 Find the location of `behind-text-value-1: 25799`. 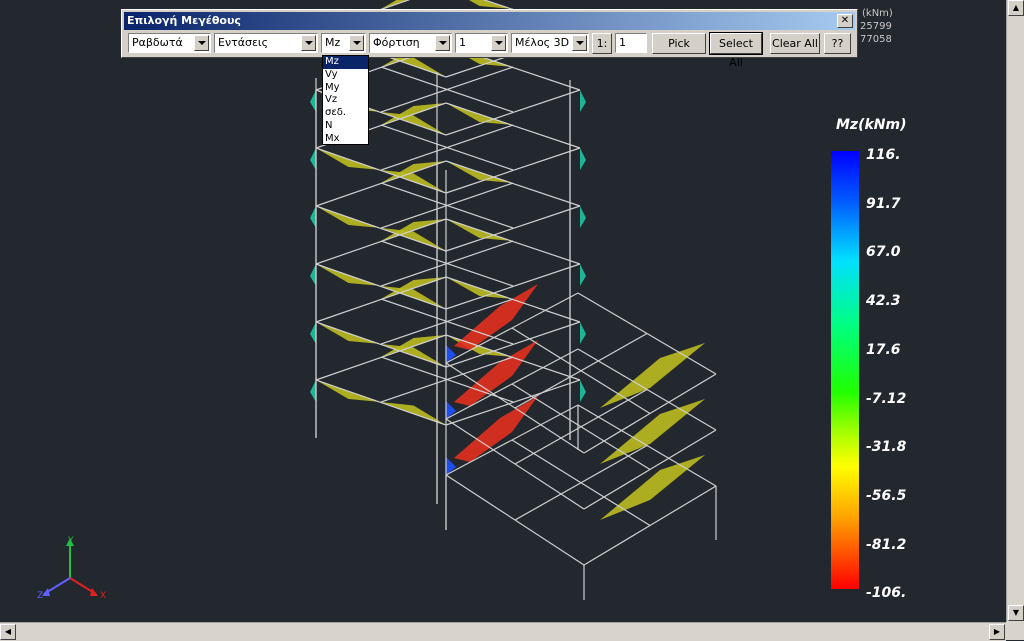

behind-text-value-1: 25799 is located at coordinates (876, 26).